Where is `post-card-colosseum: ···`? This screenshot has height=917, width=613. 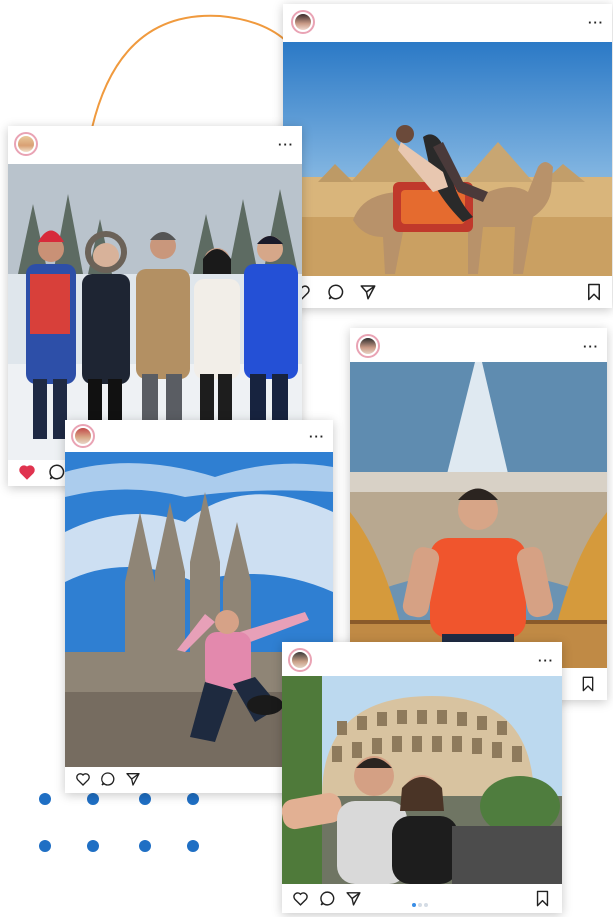
post-card-colosseum: ··· is located at coordinates (422, 777).